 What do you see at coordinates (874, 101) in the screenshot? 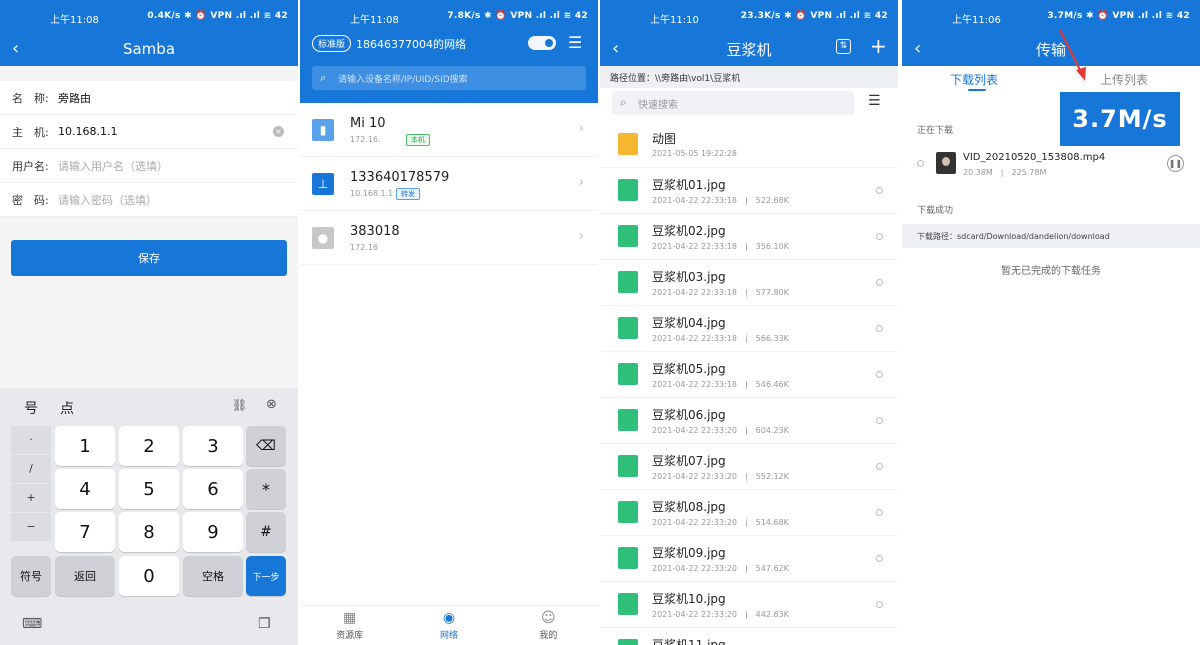
I see `sort-icon: ☰` at bounding box center [874, 101].